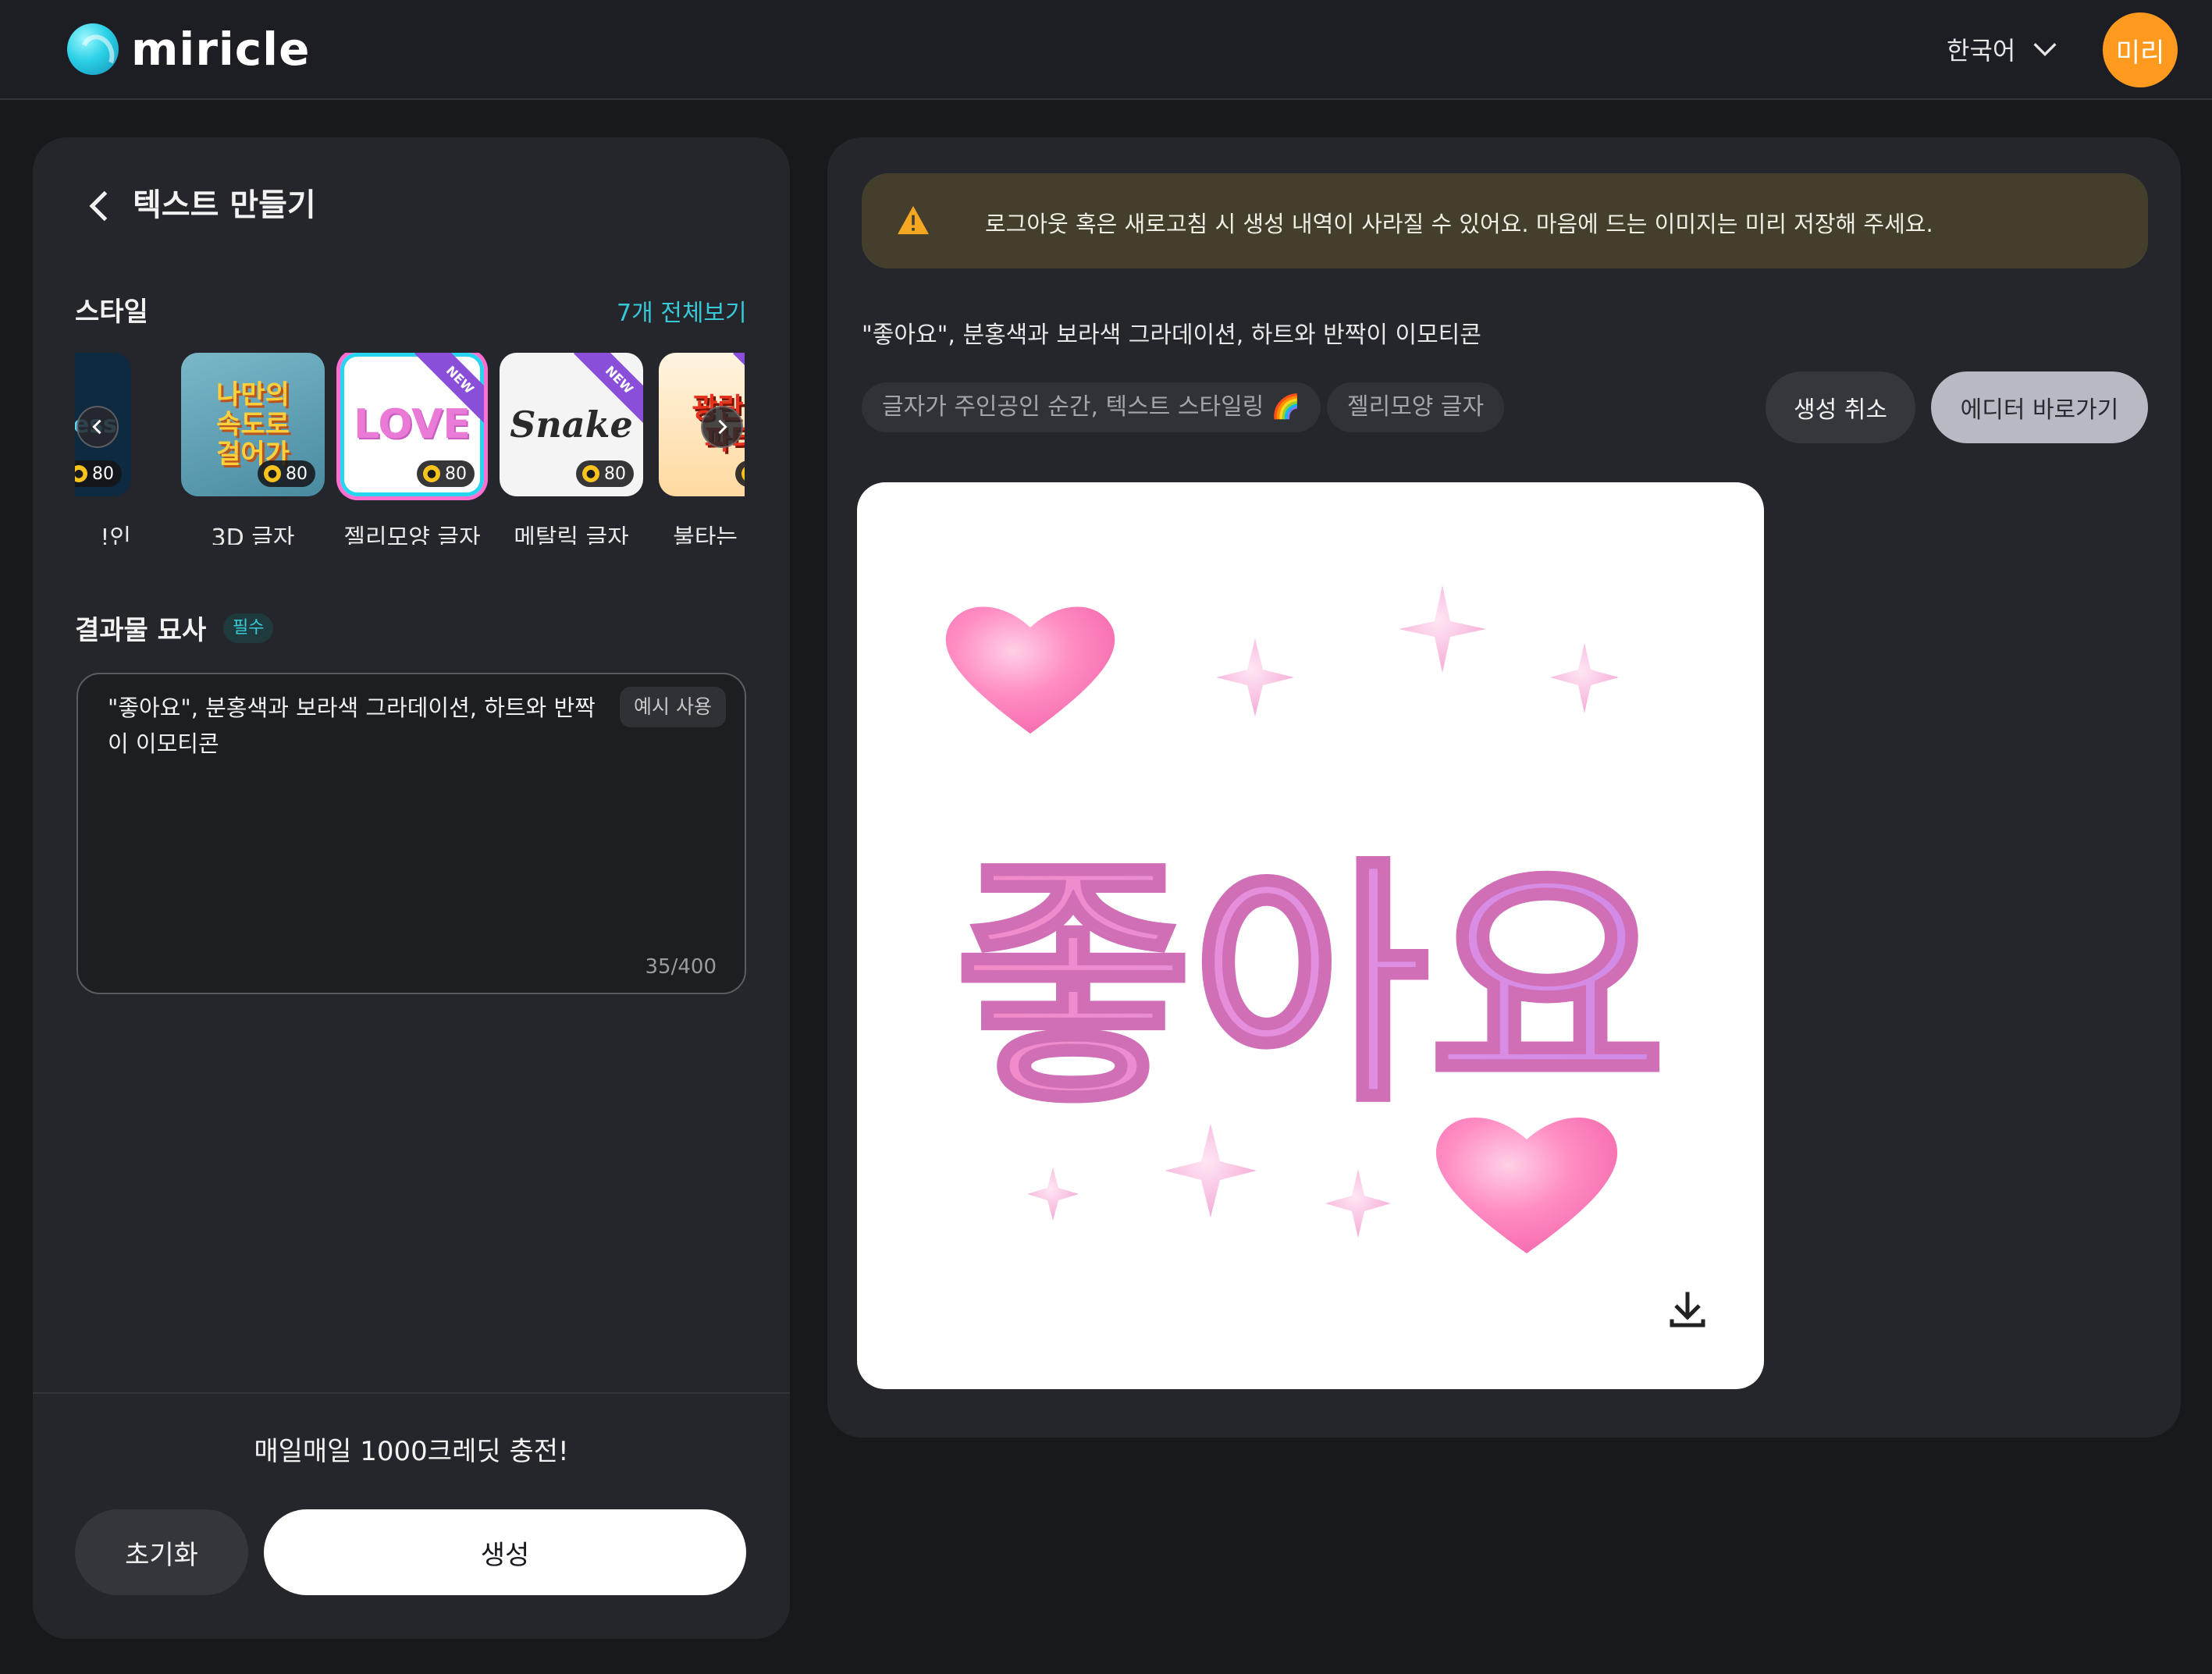  What do you see at coordinates (2141, 49) in the screenshot?
I see `avatar: 미리` at bounding box center [2141, 49].